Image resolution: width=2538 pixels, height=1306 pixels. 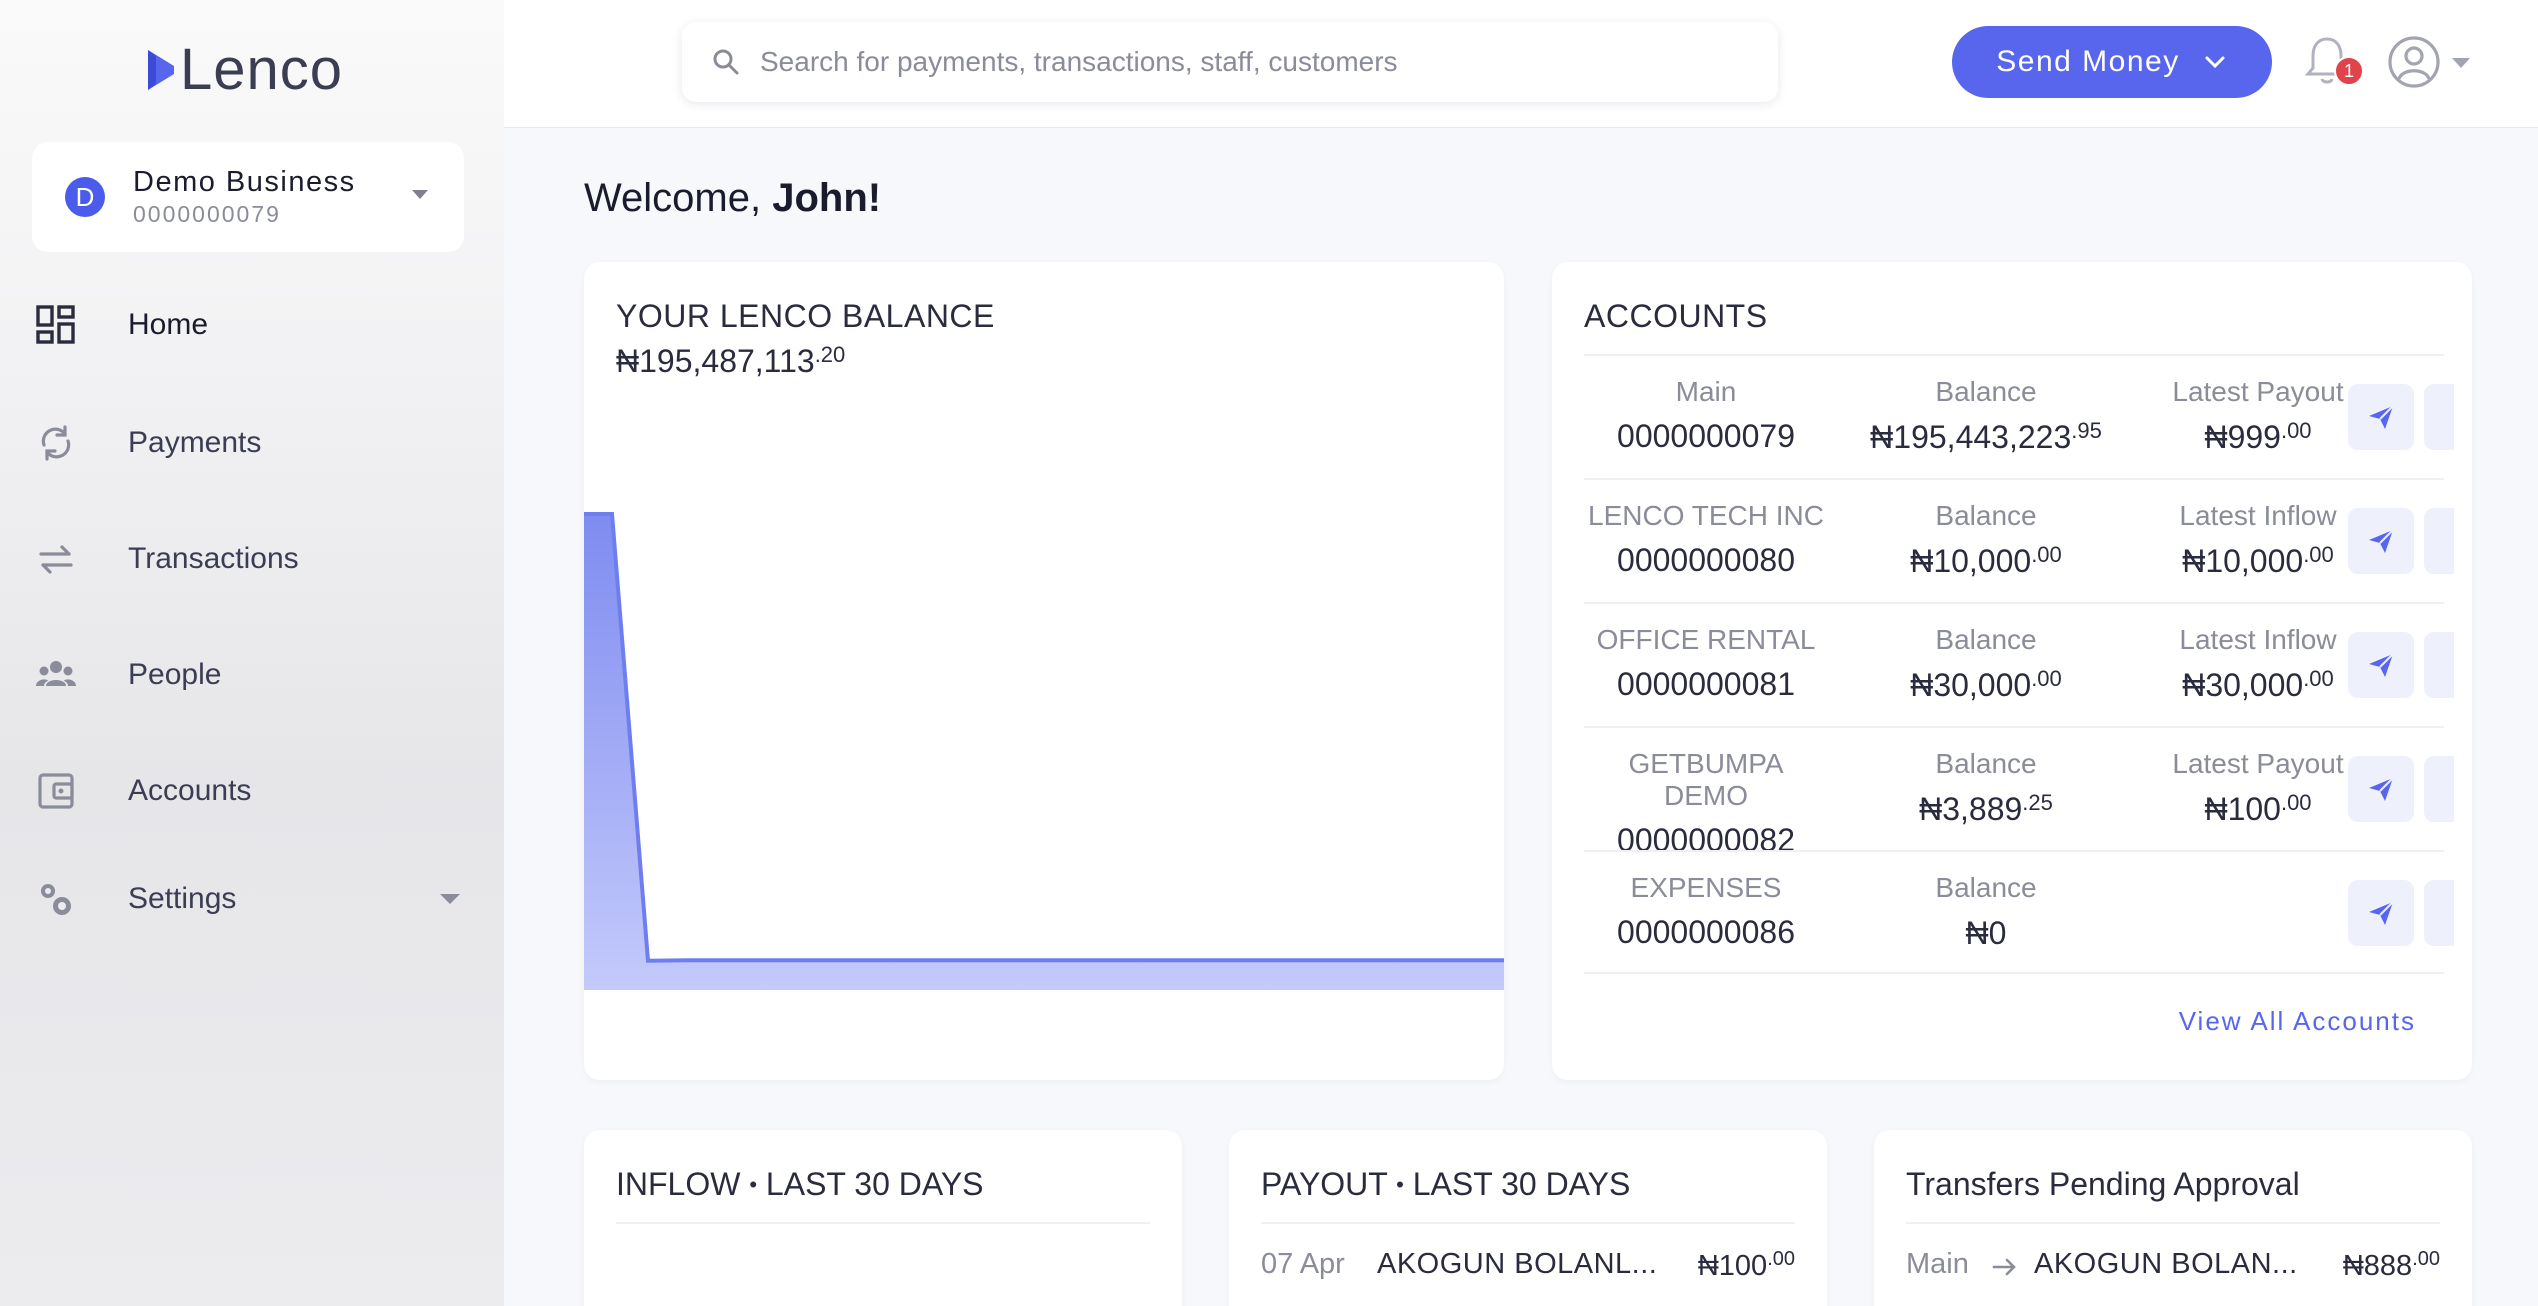 What do you see at coordinates (252, 325) in the screenshot?
I see `sidebar-item-home: Home` at bounding box center [252, 325].